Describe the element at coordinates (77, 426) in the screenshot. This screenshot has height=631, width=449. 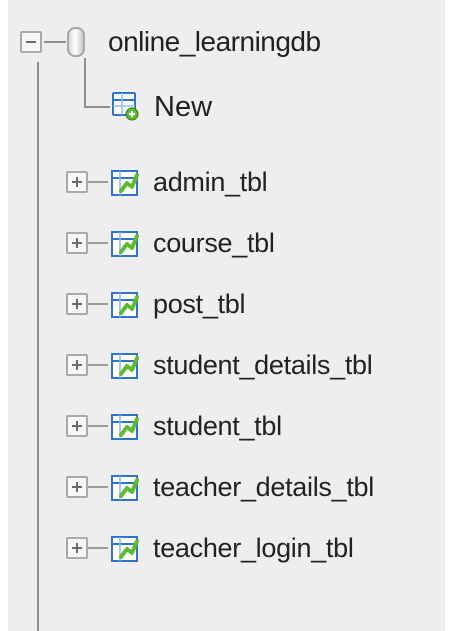
I see `expand-student-tbl-button` at that location.